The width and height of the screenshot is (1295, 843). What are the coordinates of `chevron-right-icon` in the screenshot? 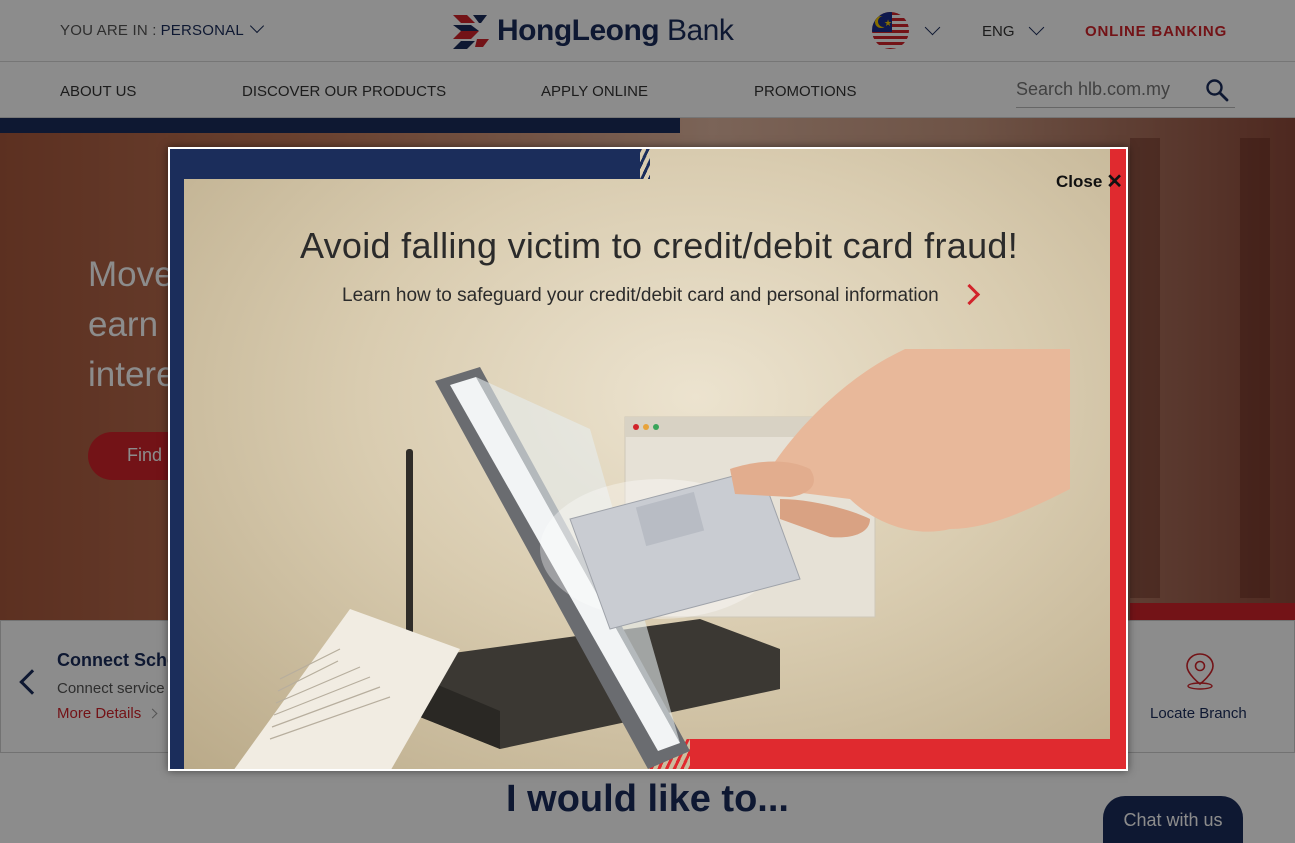 It's located at (969, 294).